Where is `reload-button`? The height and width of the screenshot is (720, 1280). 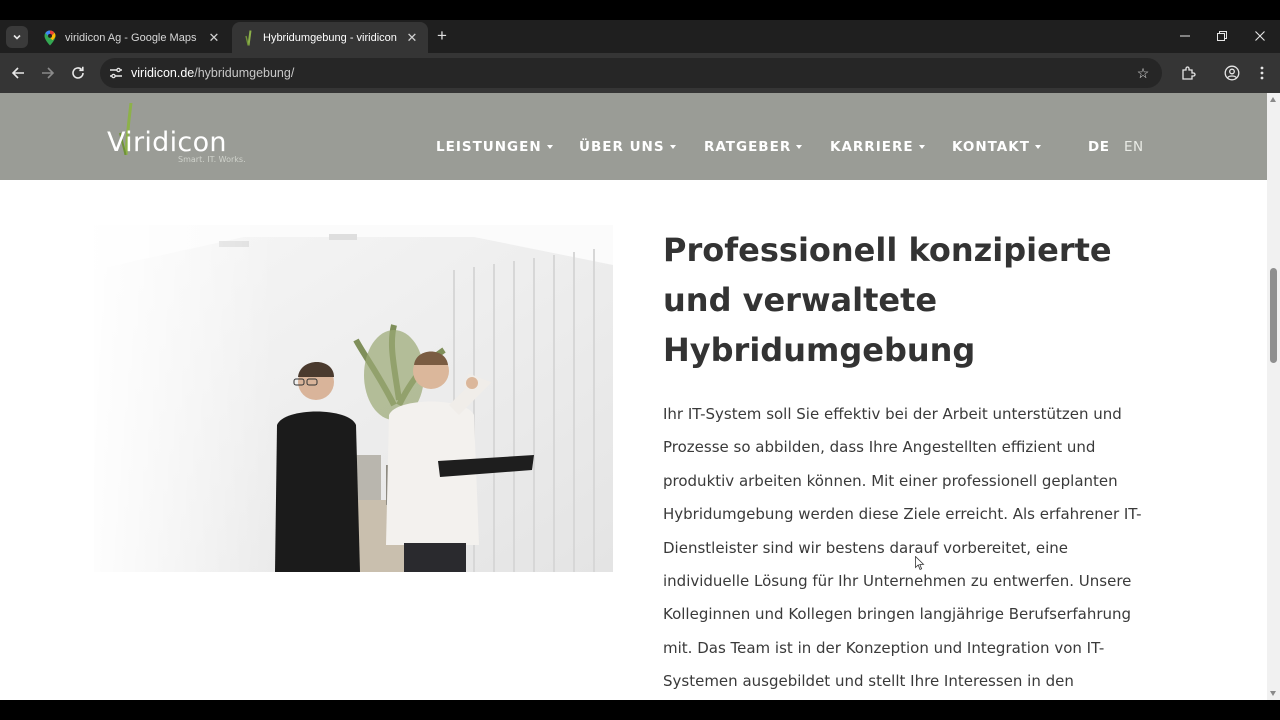
reload-button is located at coordinates (78, 73).